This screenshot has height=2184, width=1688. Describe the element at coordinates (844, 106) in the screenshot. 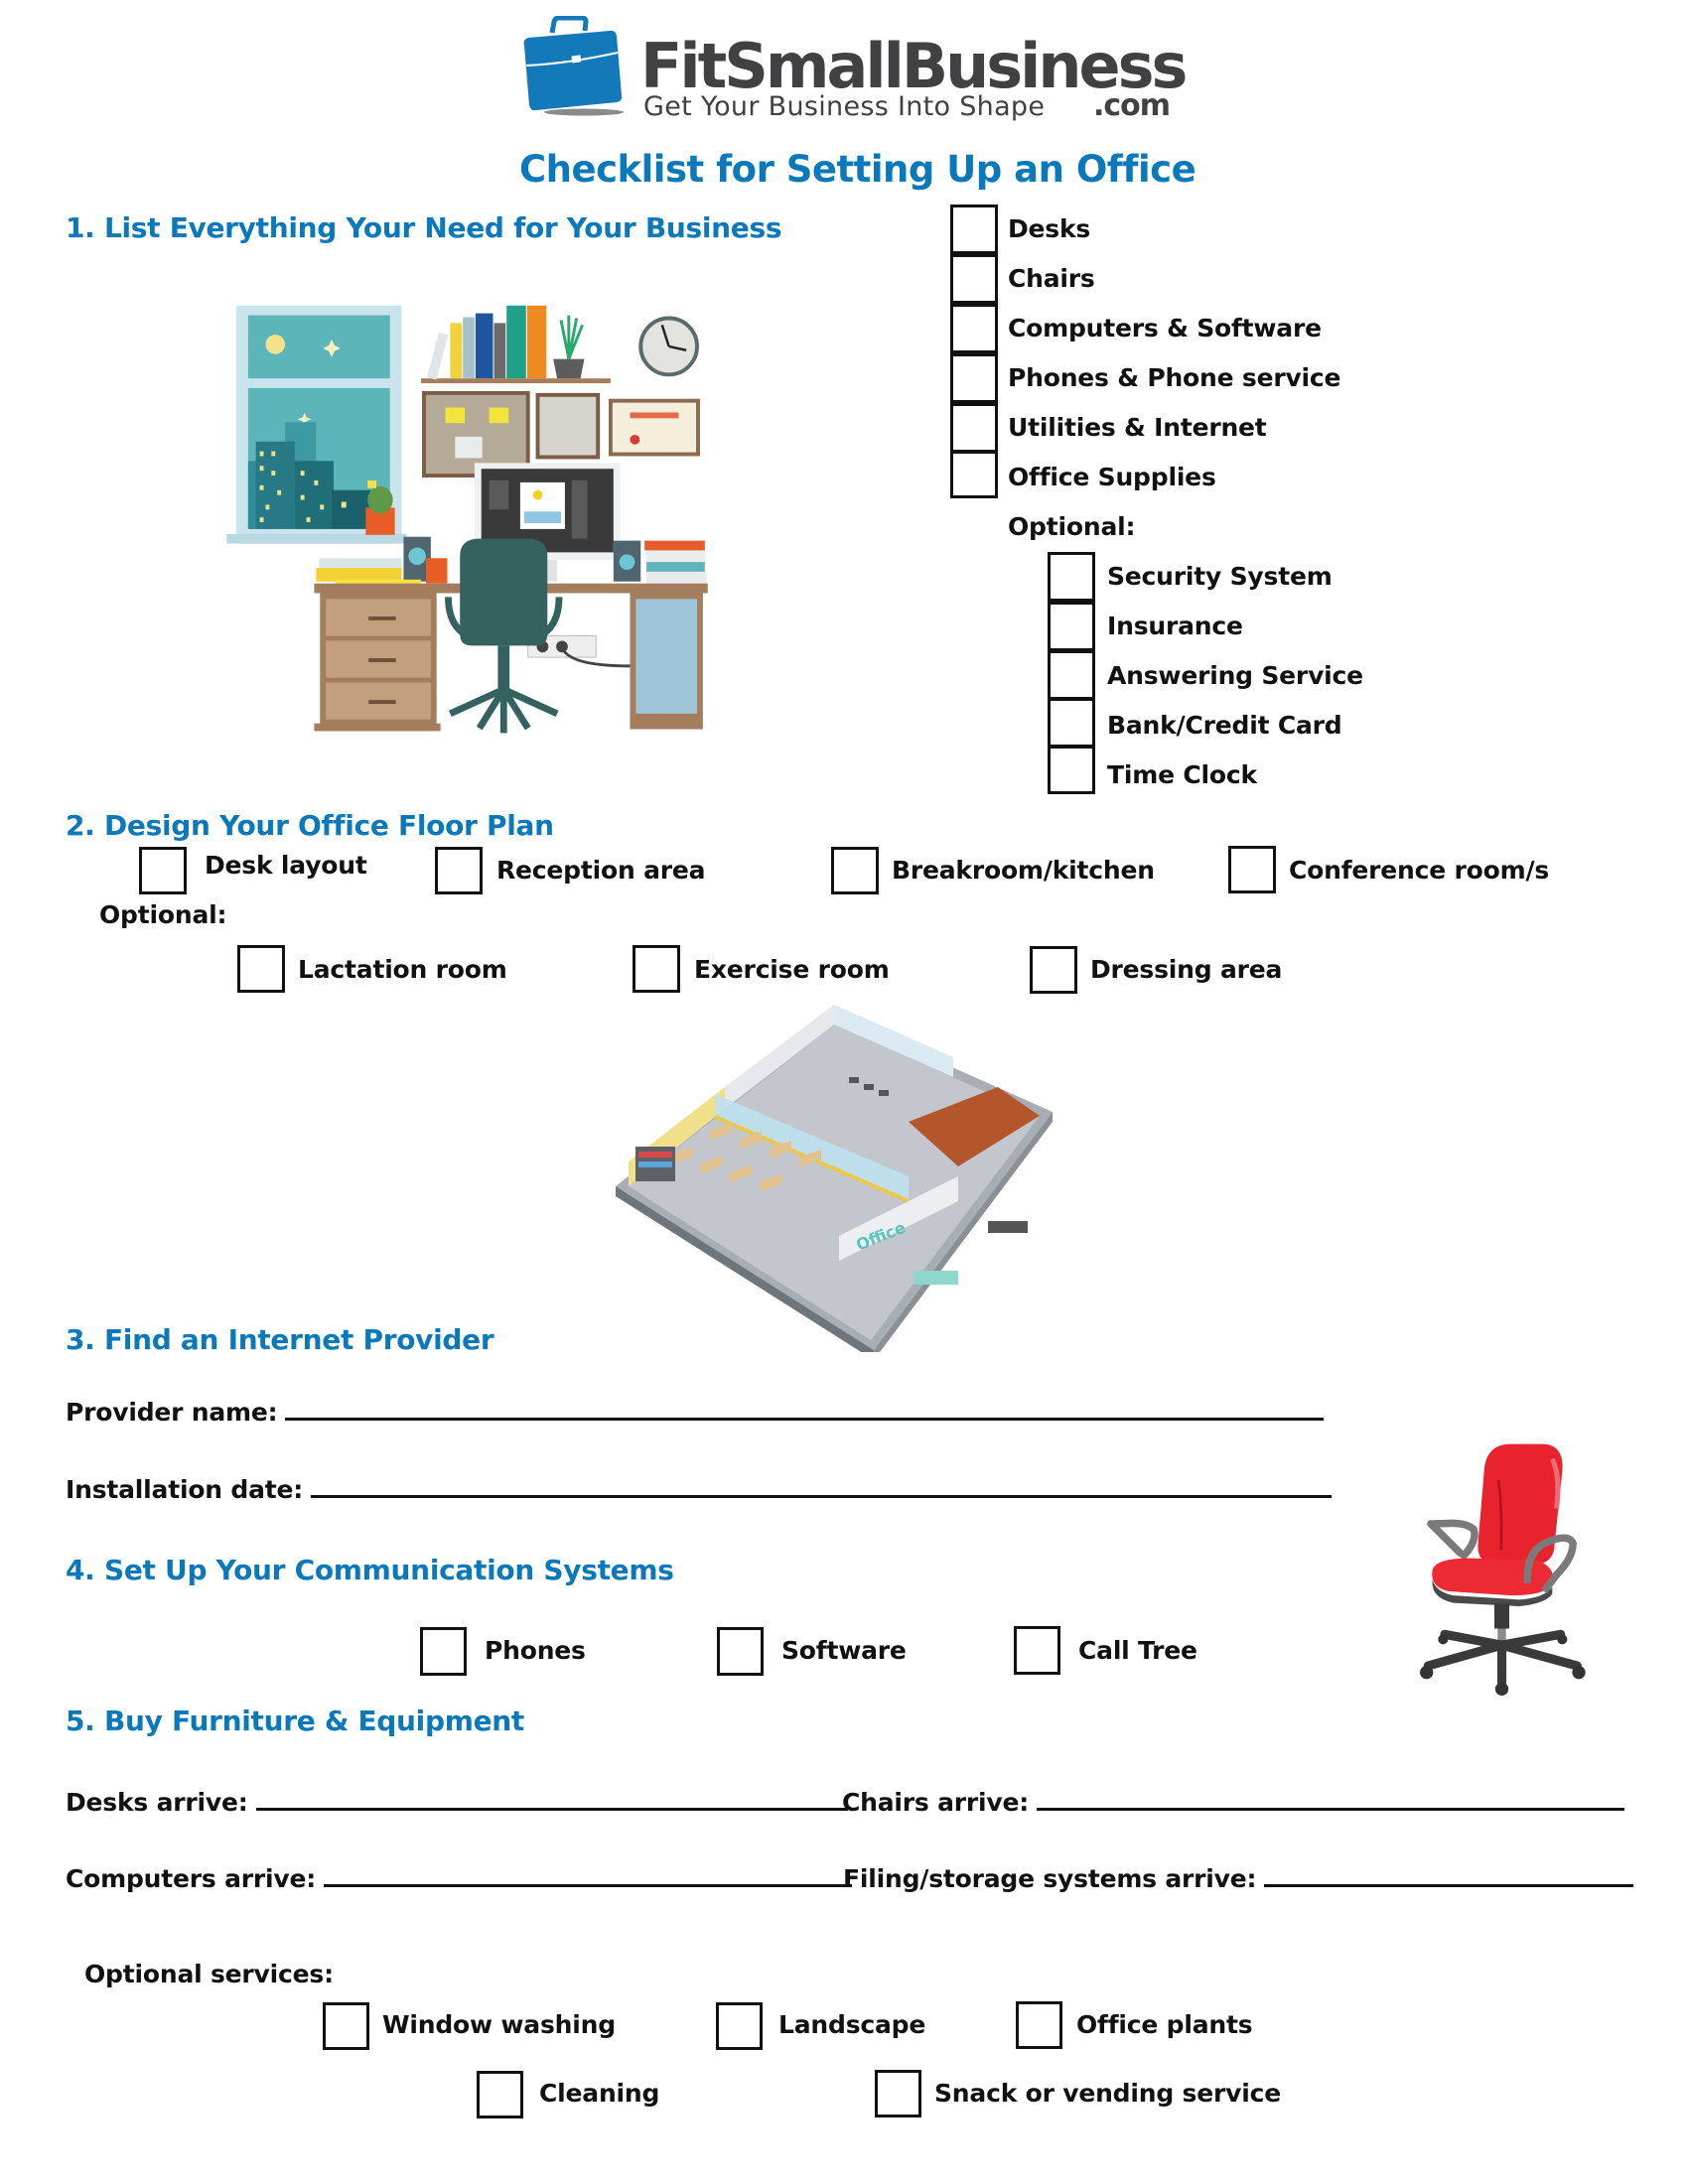

I see `brand-tagline: Get Your Business Into Shape` at that location.